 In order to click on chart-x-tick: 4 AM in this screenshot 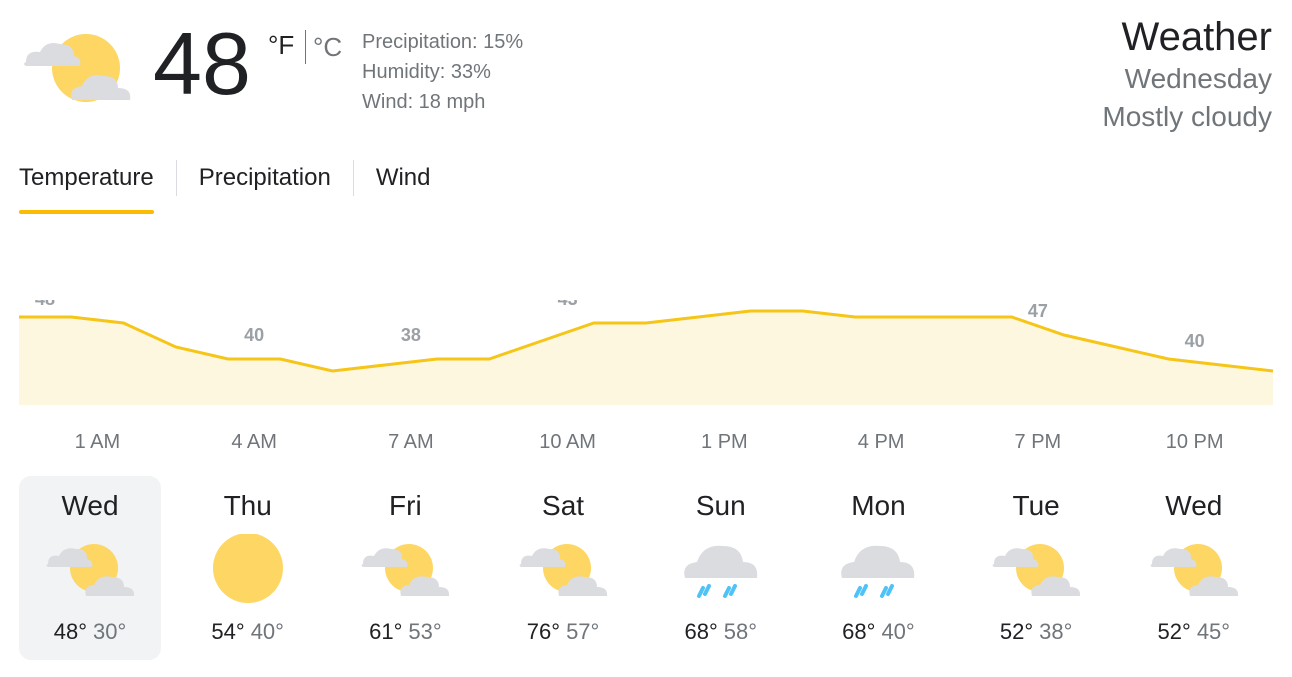, I will do `click(254, 442)`.